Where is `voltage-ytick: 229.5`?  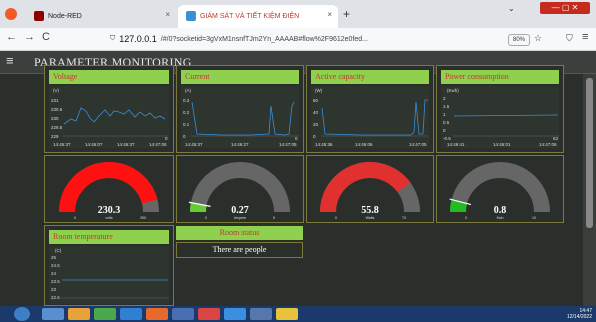 voltage-ytick: 229.5 is located at coordinates (57, 127).